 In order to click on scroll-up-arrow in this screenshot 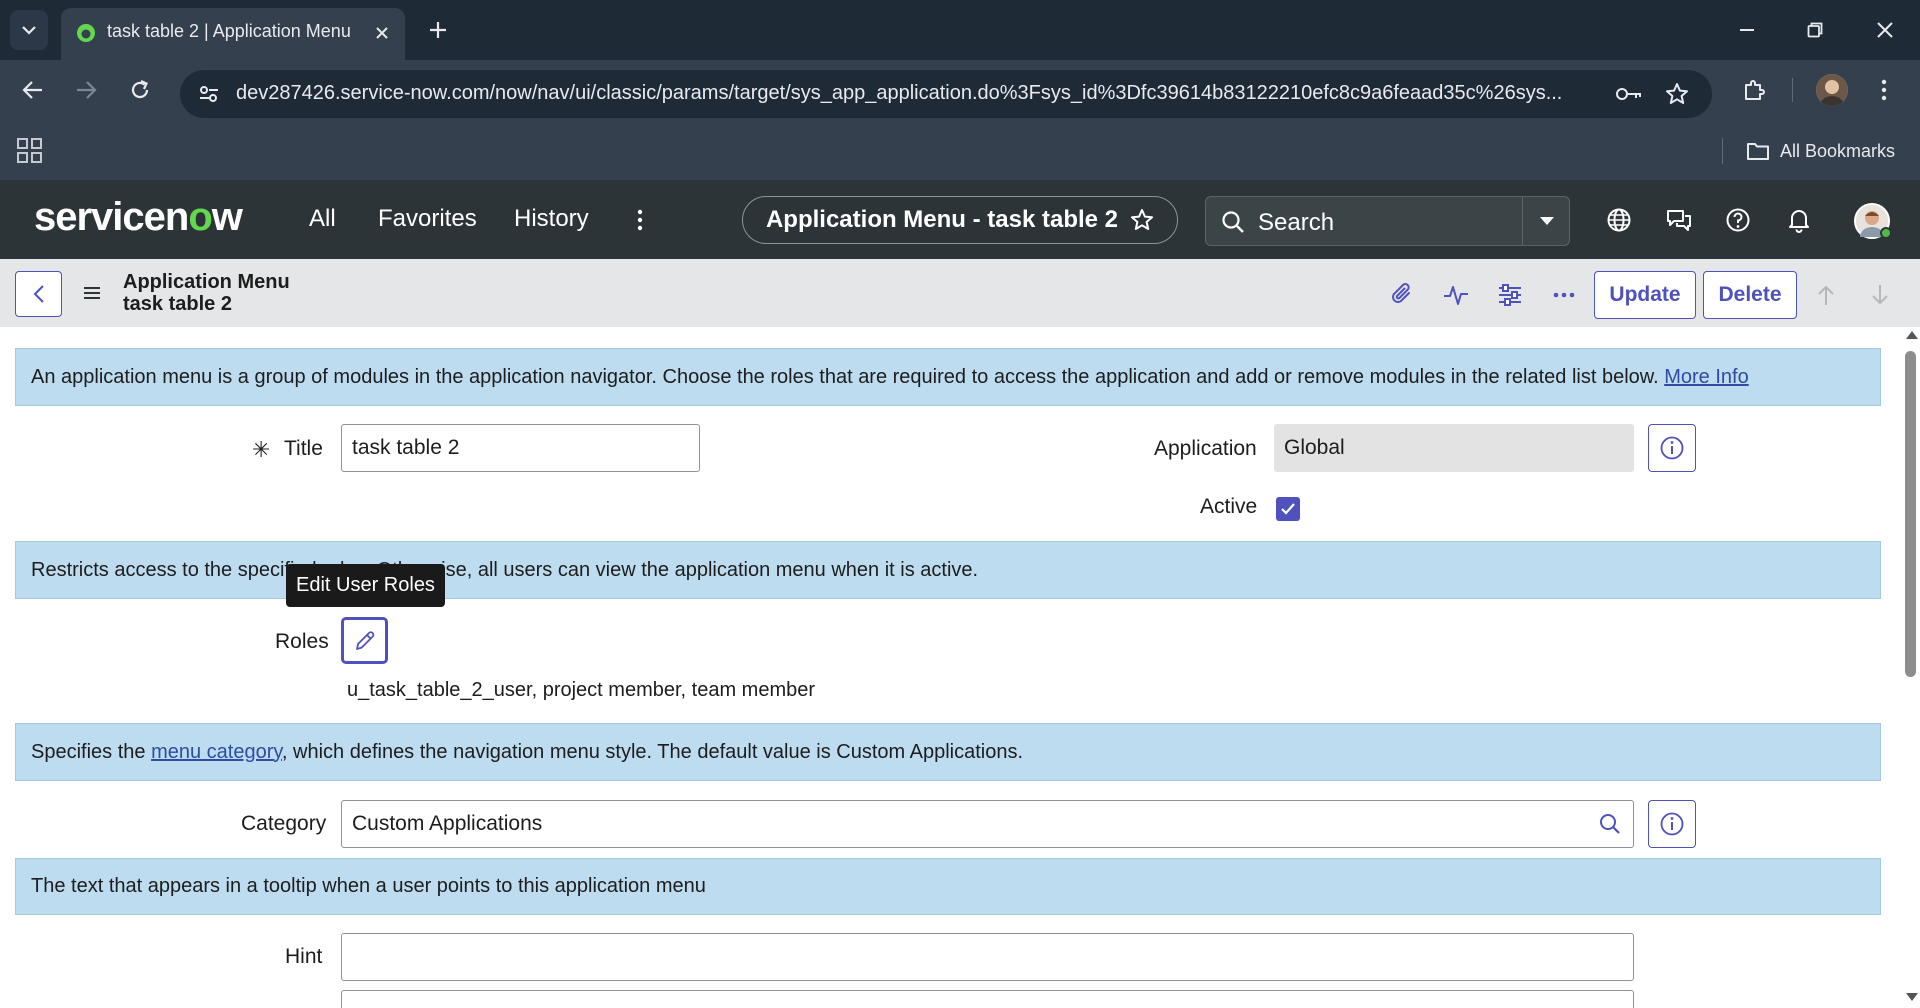, I will do `click(1912, 335)`.